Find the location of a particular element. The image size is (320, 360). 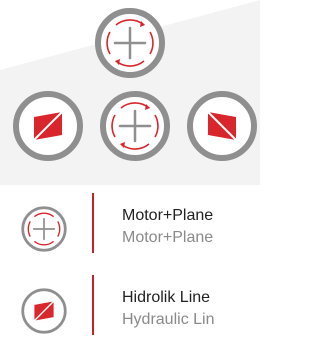

right-hydraulic-knob is located at coordinates (222, 126).